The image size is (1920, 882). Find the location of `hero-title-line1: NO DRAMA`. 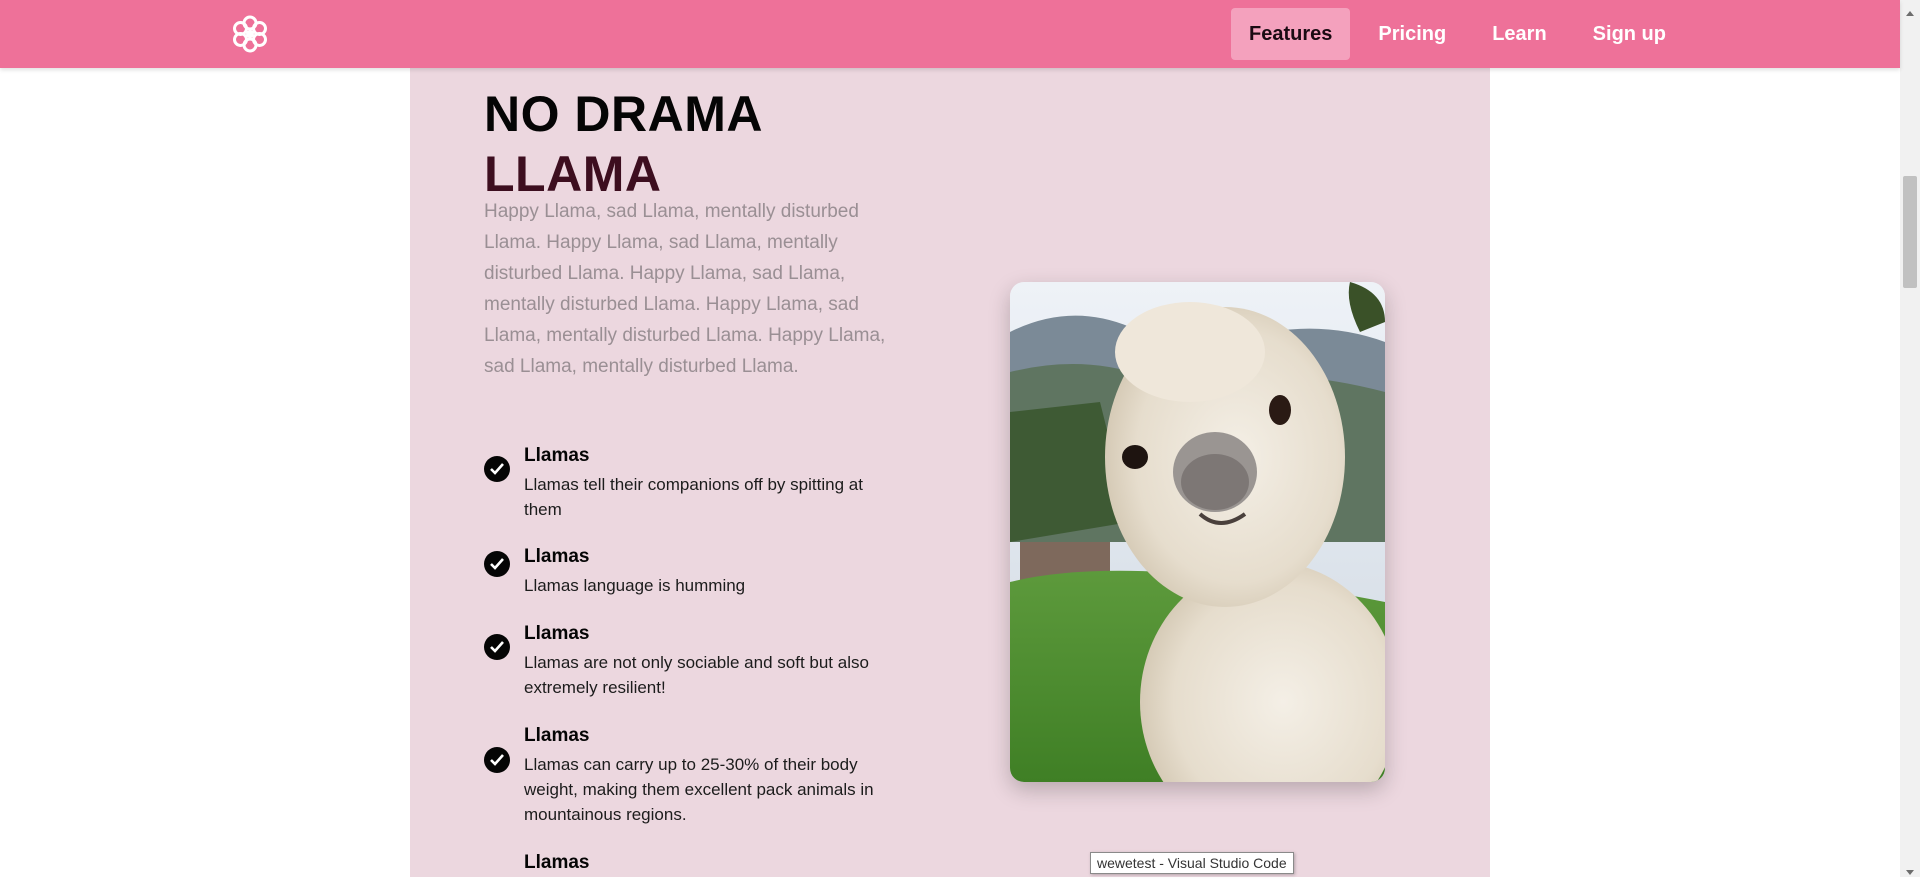

hero-title-line1: NO DRAMA is located at coordinates (623, 114).